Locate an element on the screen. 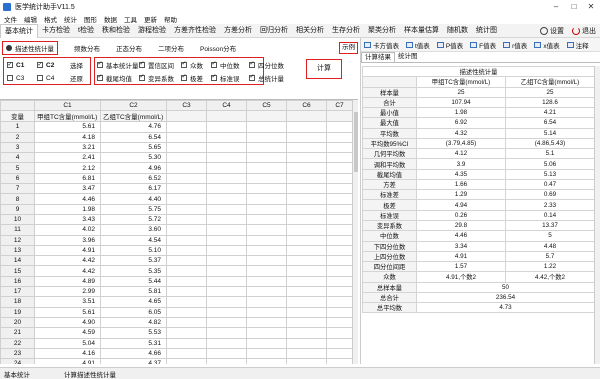 Image resolution: width=600 pixels, height=379 pixels. column-c4: C4 is located at coordinates (45, 78).